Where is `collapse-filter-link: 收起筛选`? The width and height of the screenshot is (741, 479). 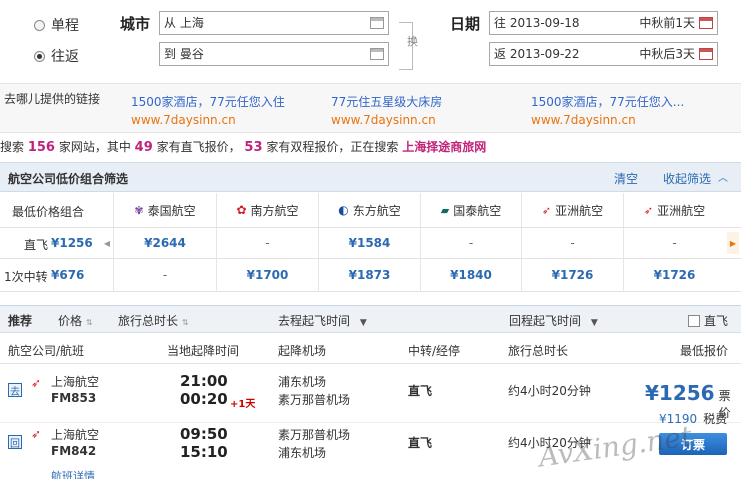 collapse-filter-link: 收起筛选 is located at coordinates (687, 178).